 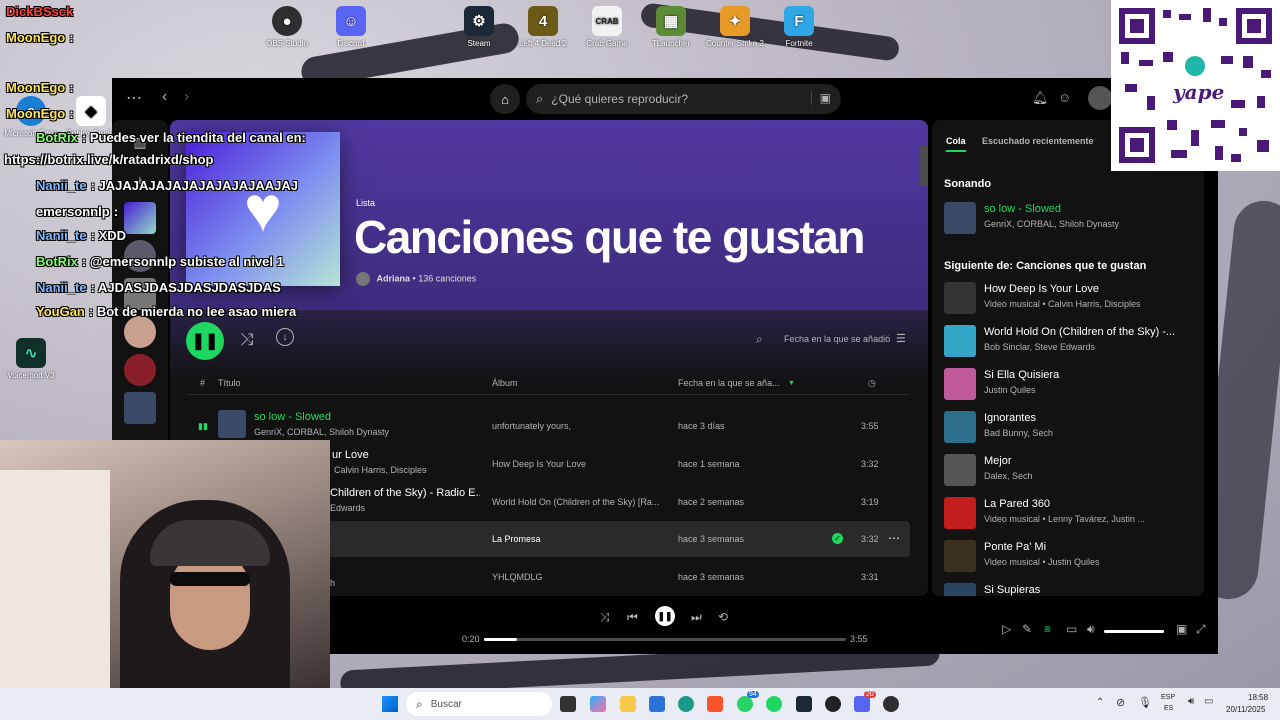 I want to click on track-album: How Deep Is Your Love, so click(x=580, y=464).